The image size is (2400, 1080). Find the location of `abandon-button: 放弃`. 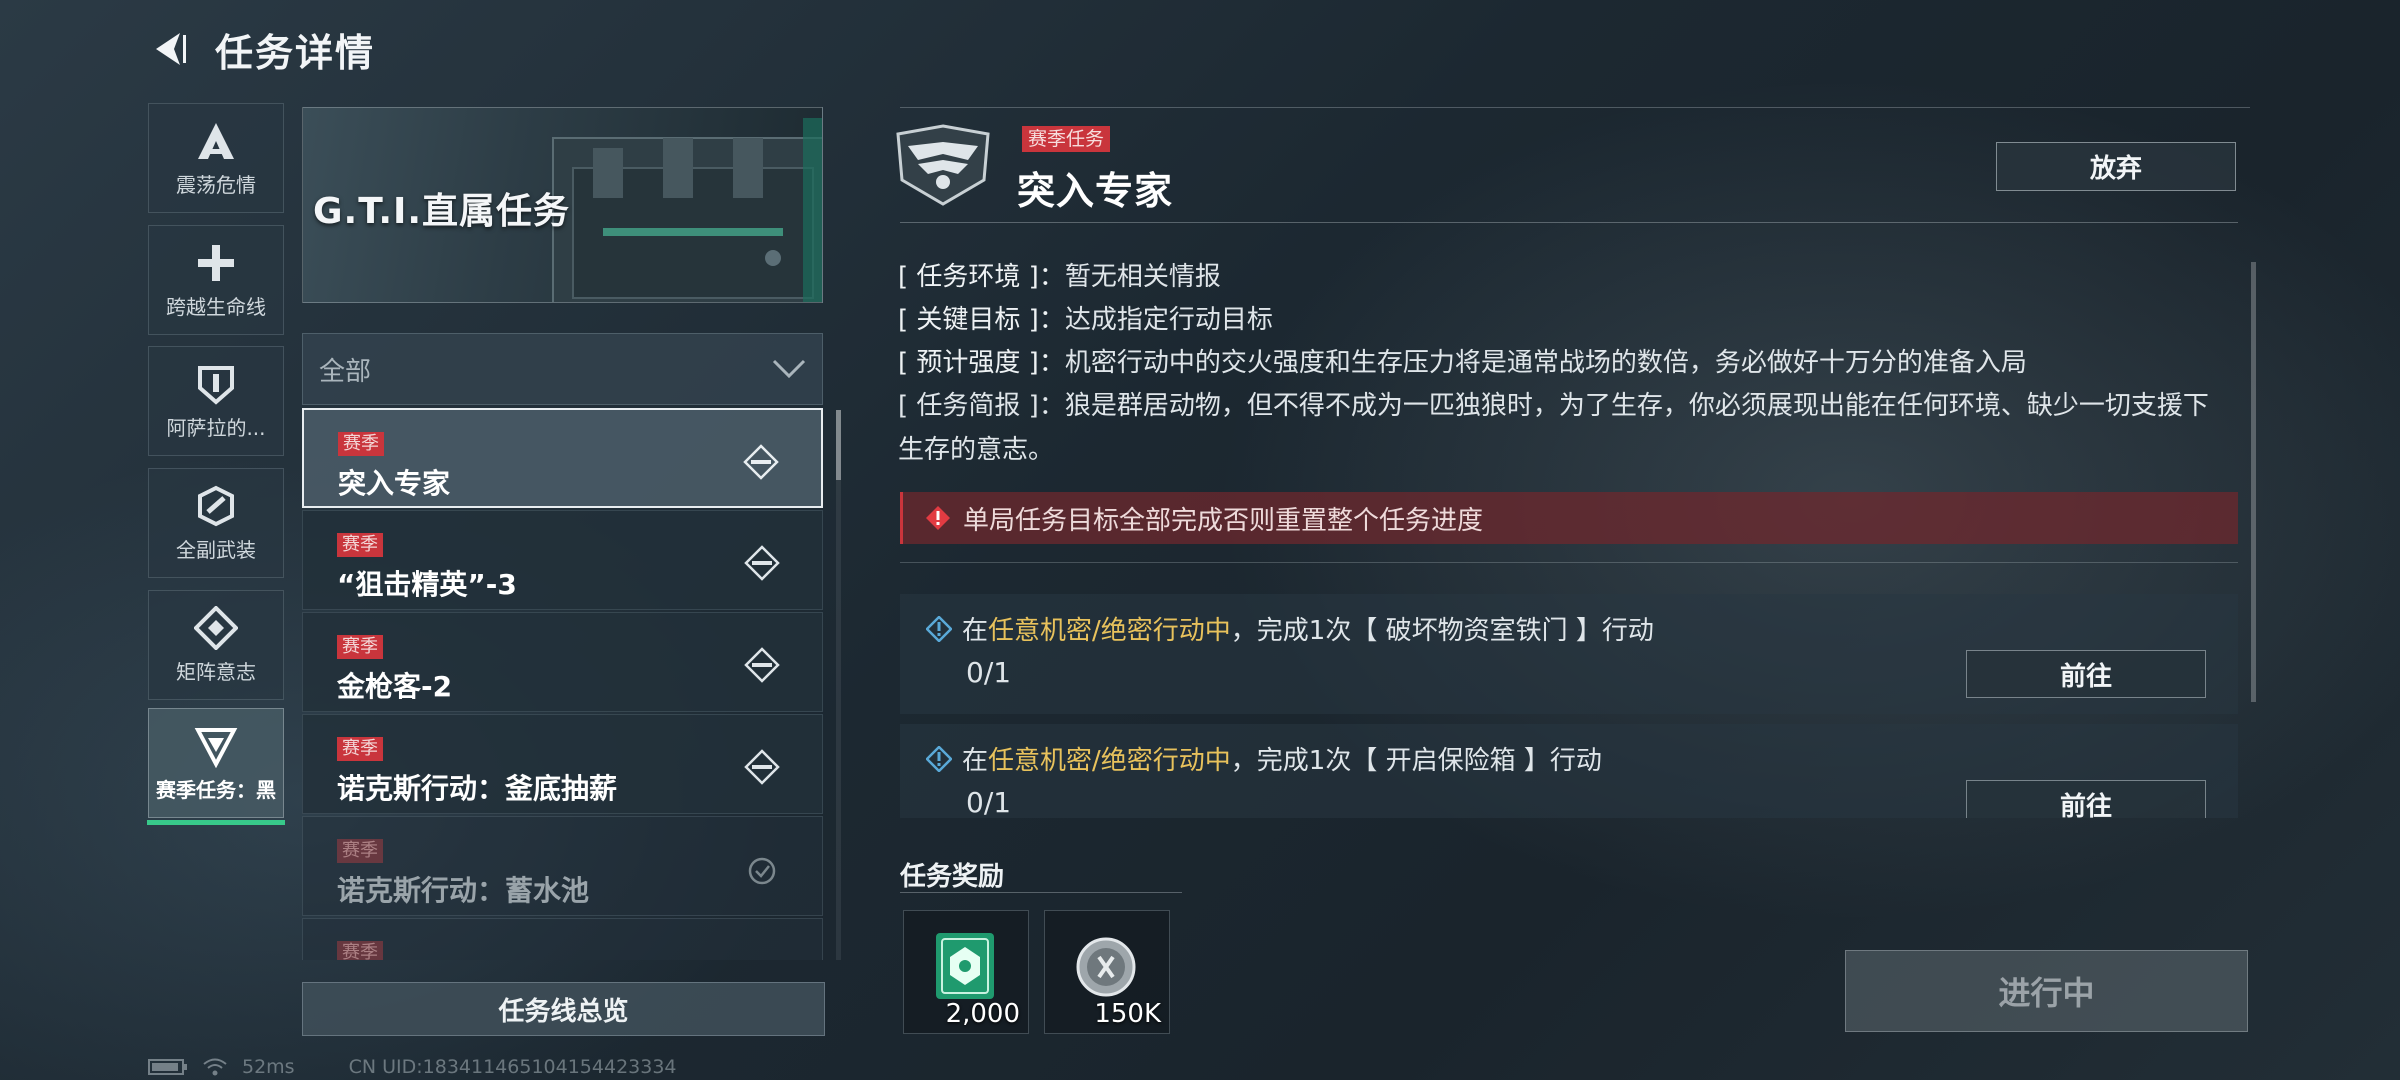

abandon-button: 放弃 is located at coordinates (2116, 166).